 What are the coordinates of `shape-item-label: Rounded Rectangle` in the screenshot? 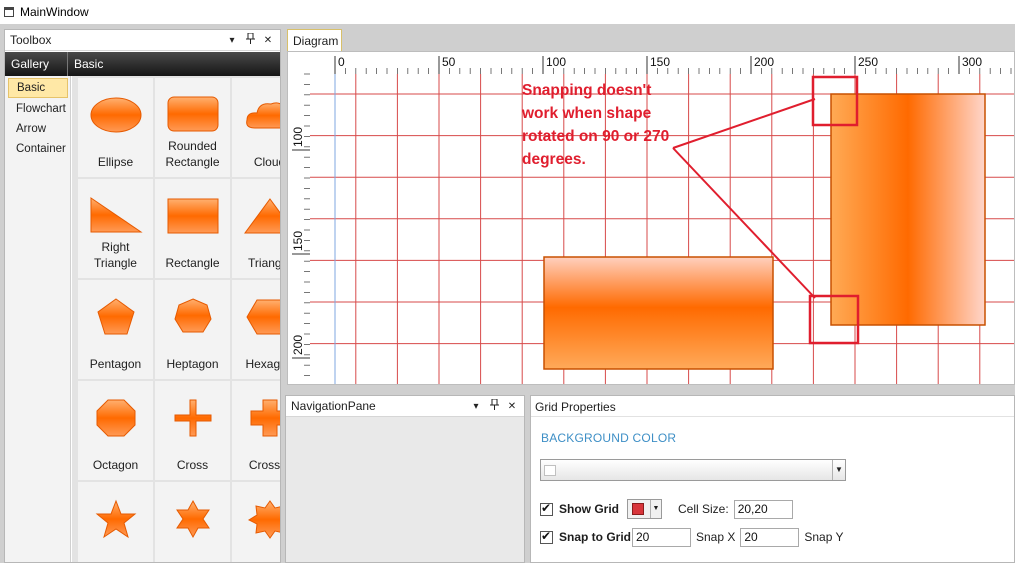 It's located at (192, 154).